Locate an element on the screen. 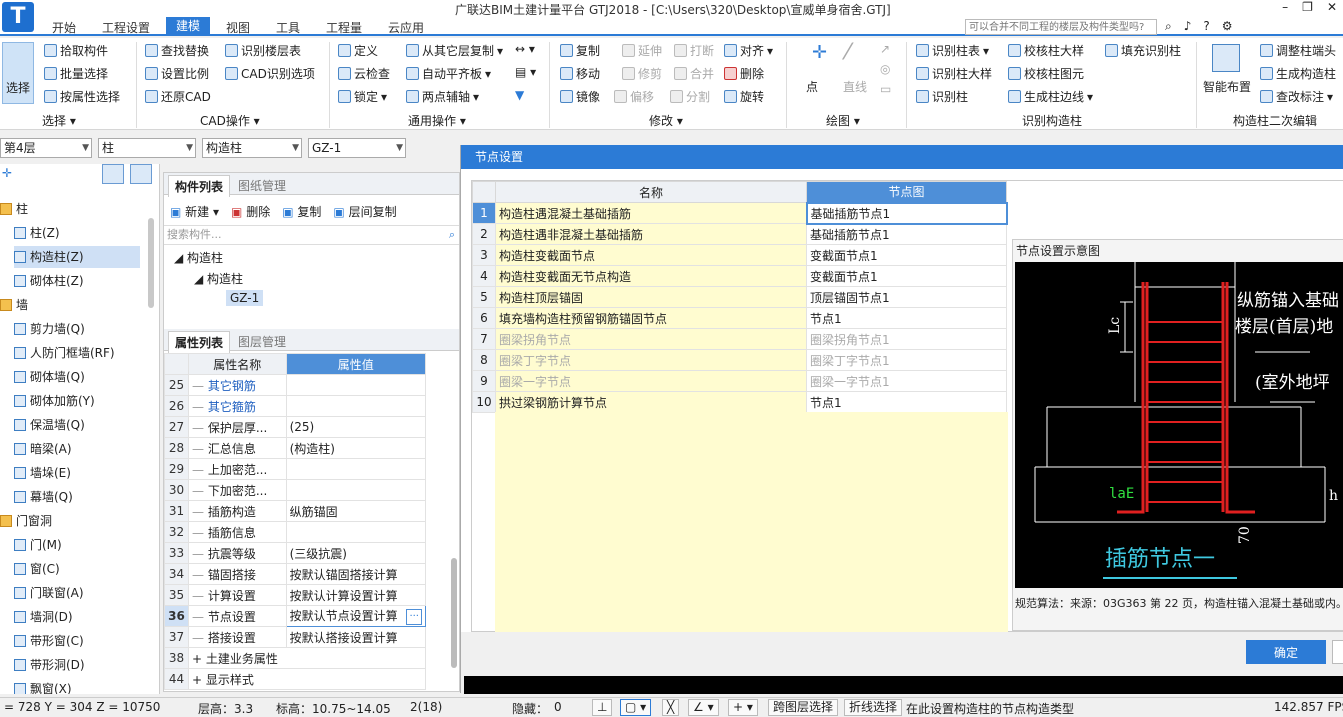  property-row: 37— 搭接设置 按默认搭接设置计算 is located at coordinates (295, 637).